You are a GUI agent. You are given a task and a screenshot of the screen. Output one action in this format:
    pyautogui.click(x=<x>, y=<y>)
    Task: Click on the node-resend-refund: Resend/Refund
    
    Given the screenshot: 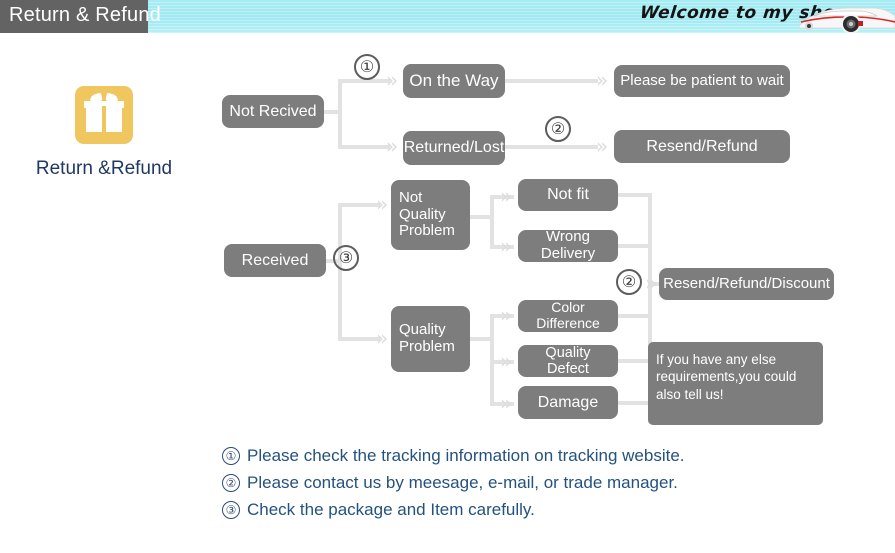 What is the action you would take?
    pyautogui.click(x=702, y=146)
    